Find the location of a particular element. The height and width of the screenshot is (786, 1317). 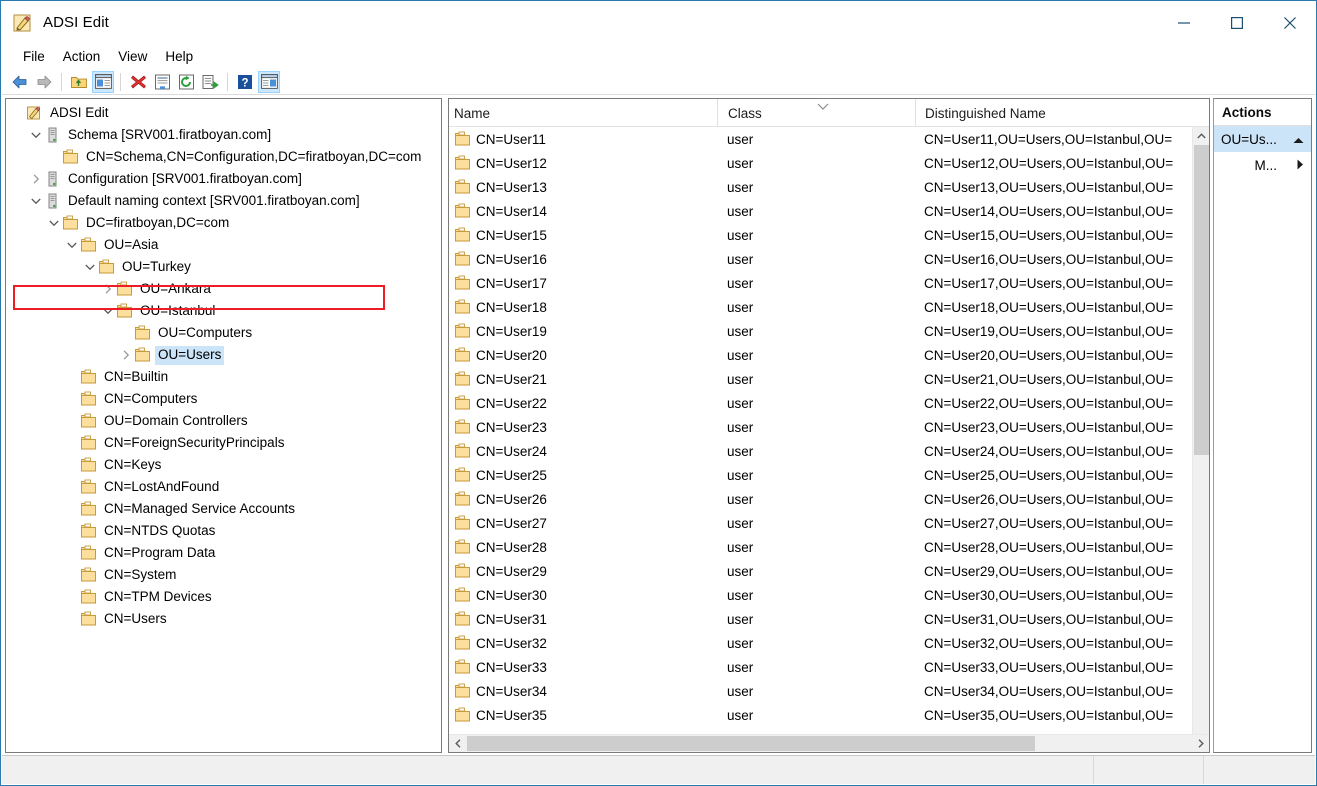

chevron-up-icon is located at coordinates (1298, 139).